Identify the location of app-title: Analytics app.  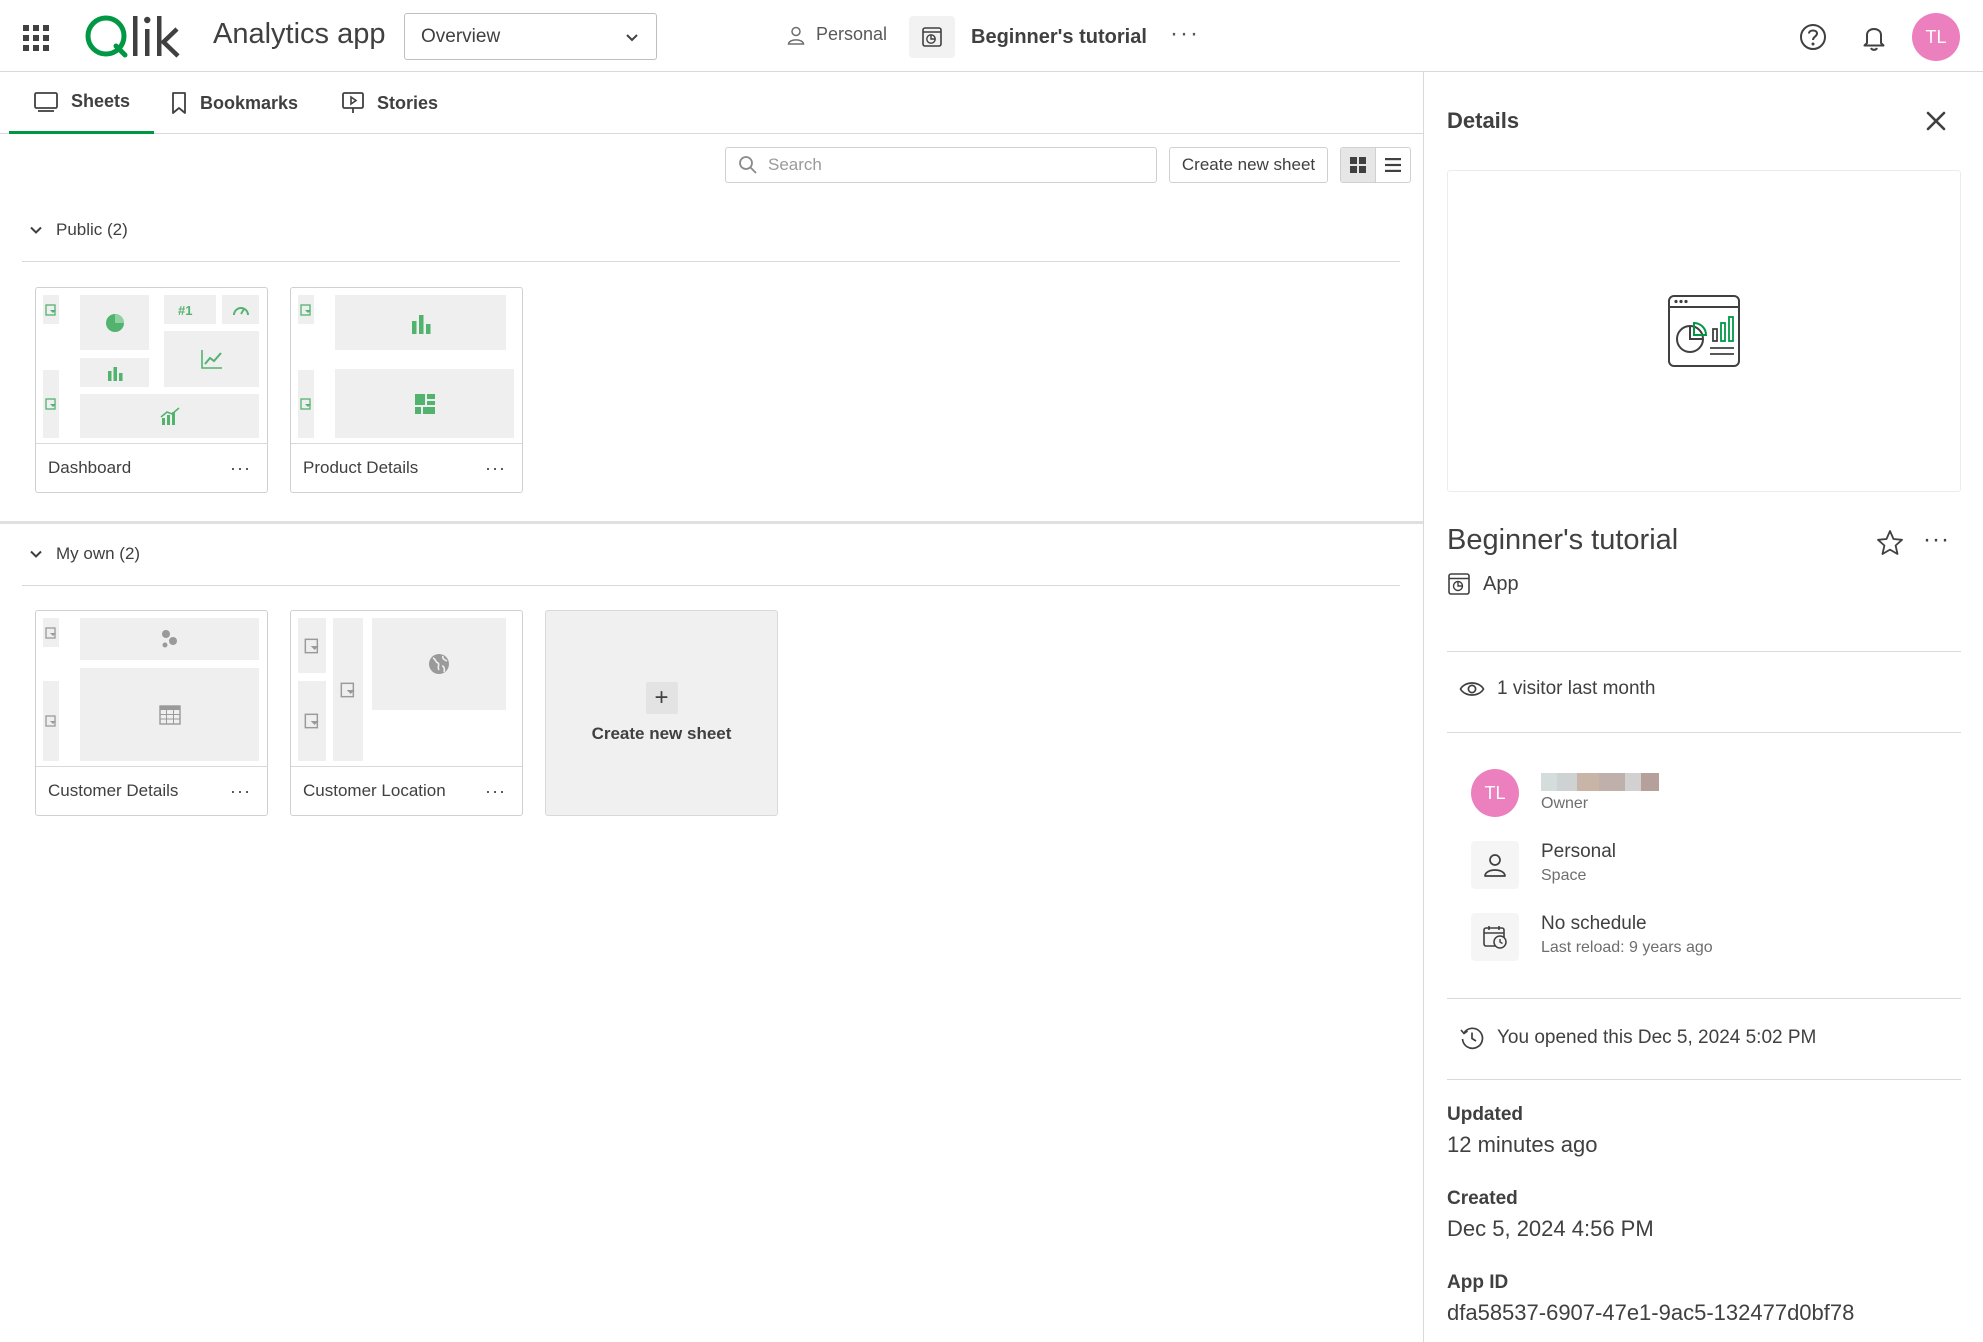
(299, 34).